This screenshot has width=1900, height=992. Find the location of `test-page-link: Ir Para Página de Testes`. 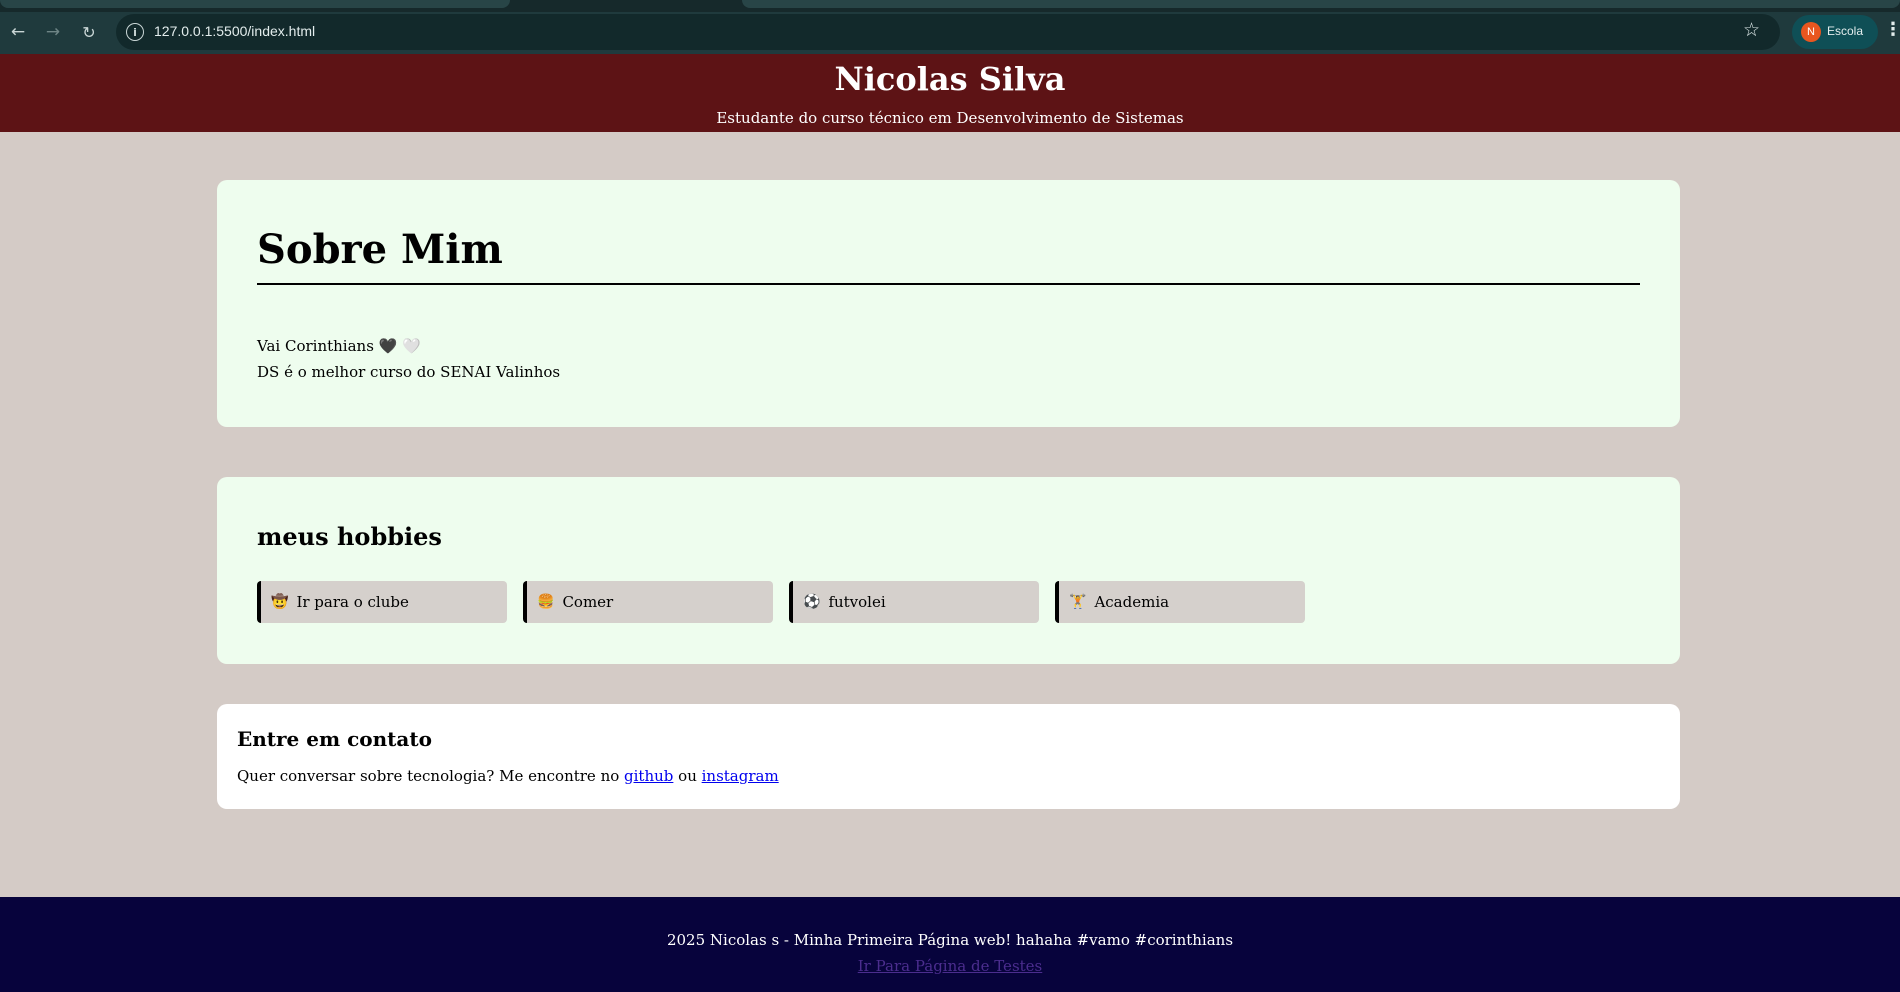

test-page-link: Ir Para Página de Testes is located at coordinates (950, 966).